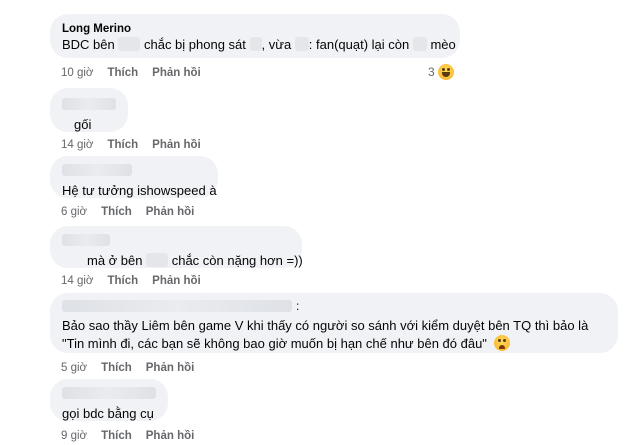 This screenshot has height=445, width=640. What do you see at coordinates (431, 72) in the screenshot?
I see `reaction-count: 3` at bounding box center [431, 72].